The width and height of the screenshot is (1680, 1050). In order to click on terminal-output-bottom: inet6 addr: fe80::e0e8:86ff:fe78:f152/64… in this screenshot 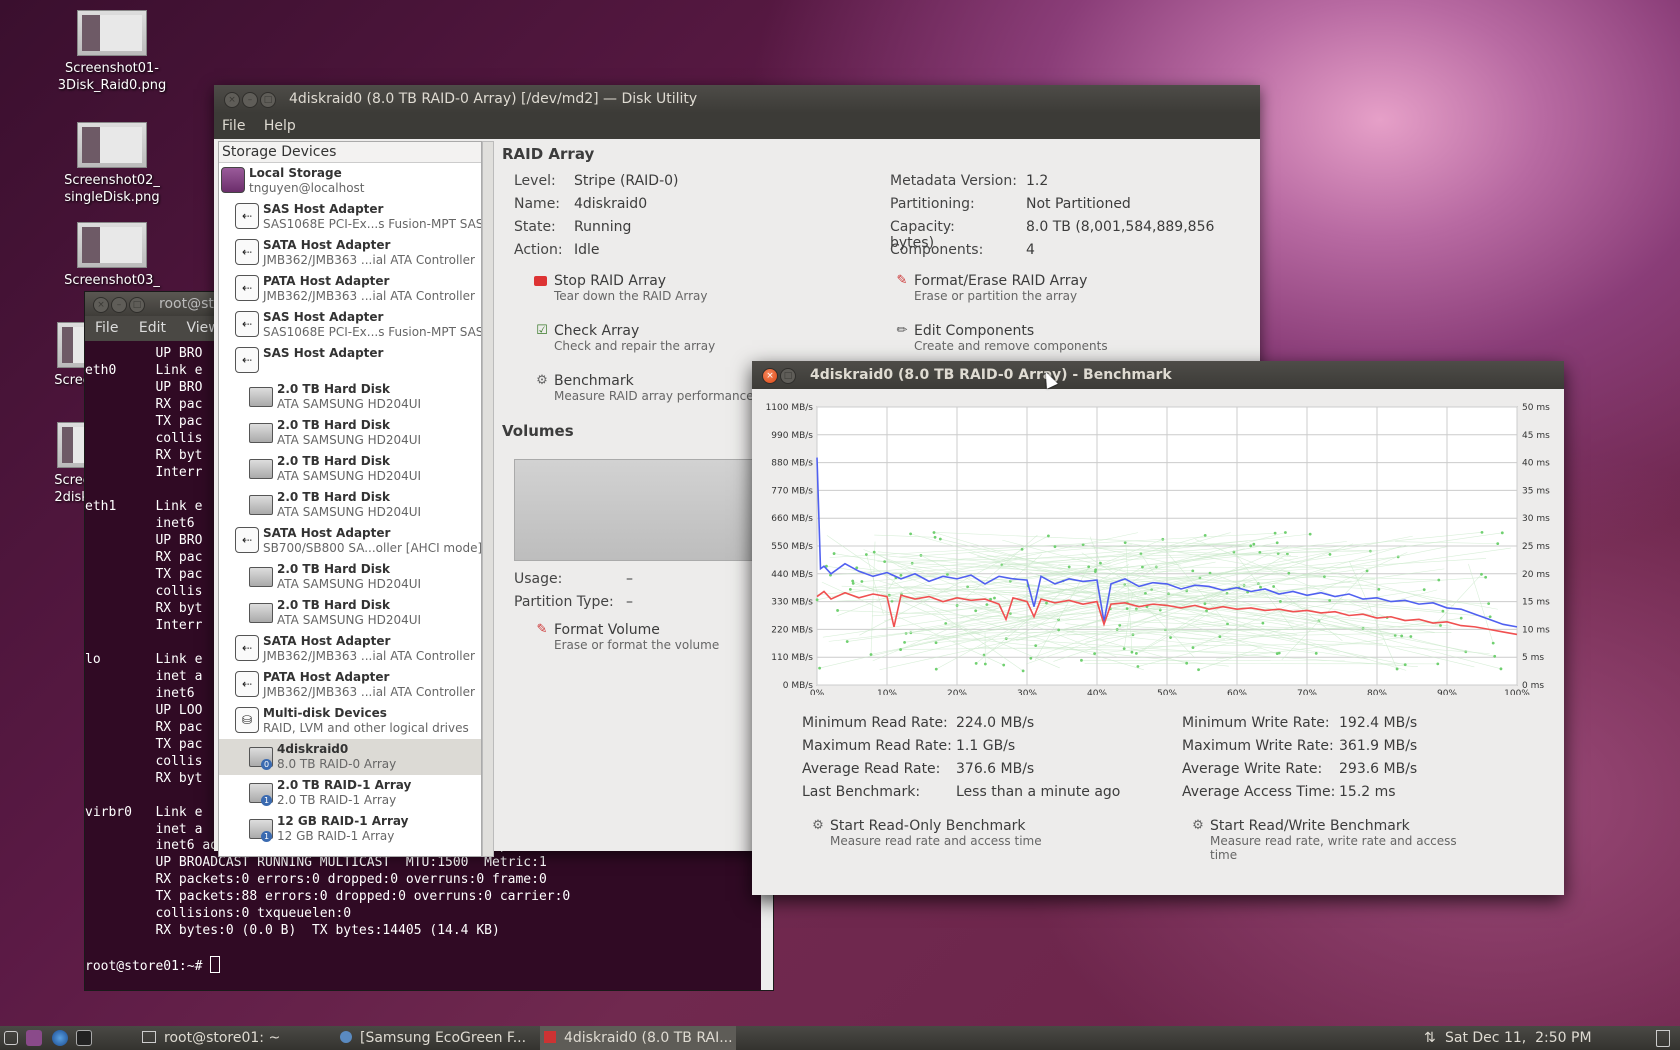, I will do `click(425, 906)`.